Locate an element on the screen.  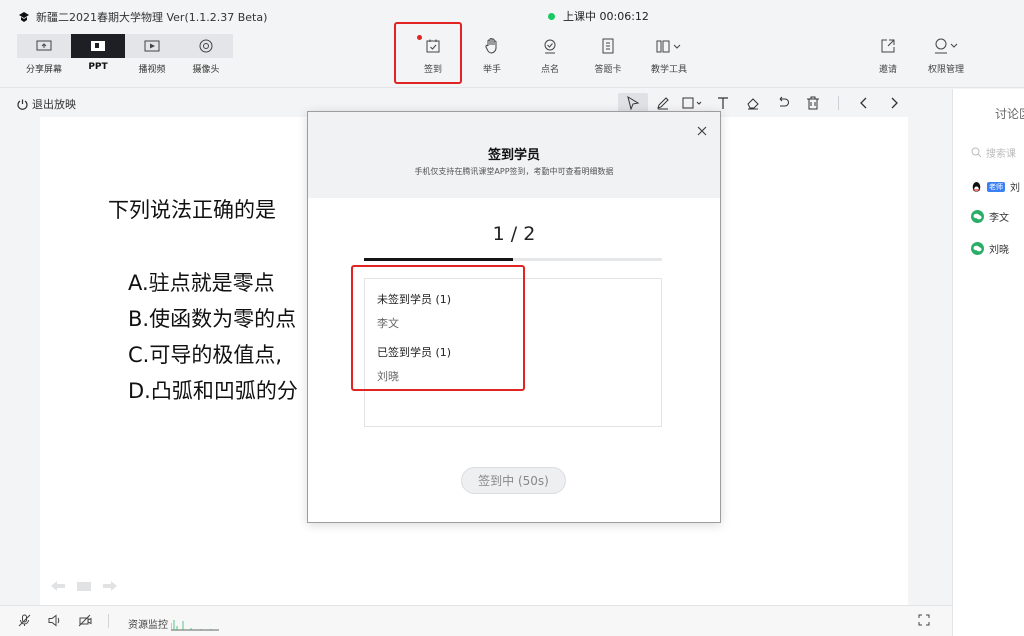
mode-share-screen is located at coordinates (44, 46).